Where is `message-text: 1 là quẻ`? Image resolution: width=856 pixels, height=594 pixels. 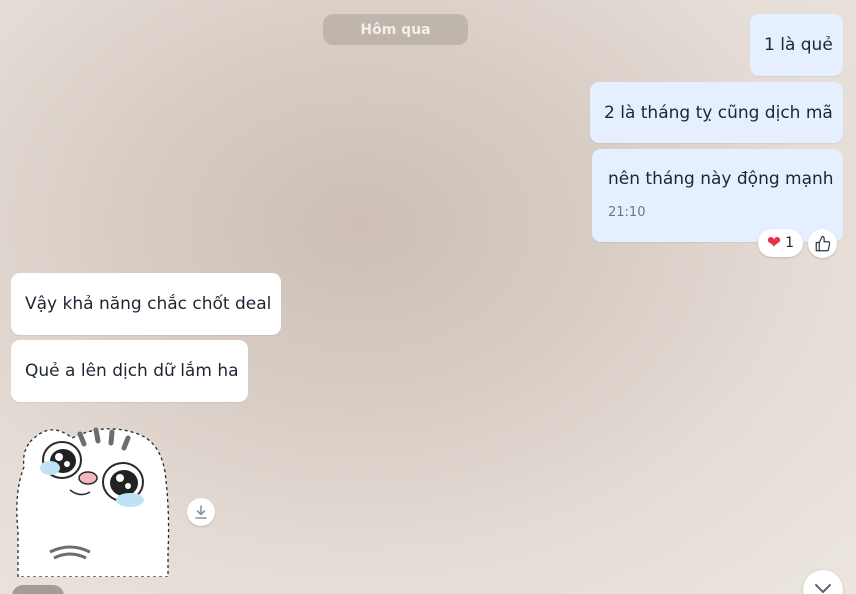
message-text: 1 là quẻ is located at coordinates (798, 45).